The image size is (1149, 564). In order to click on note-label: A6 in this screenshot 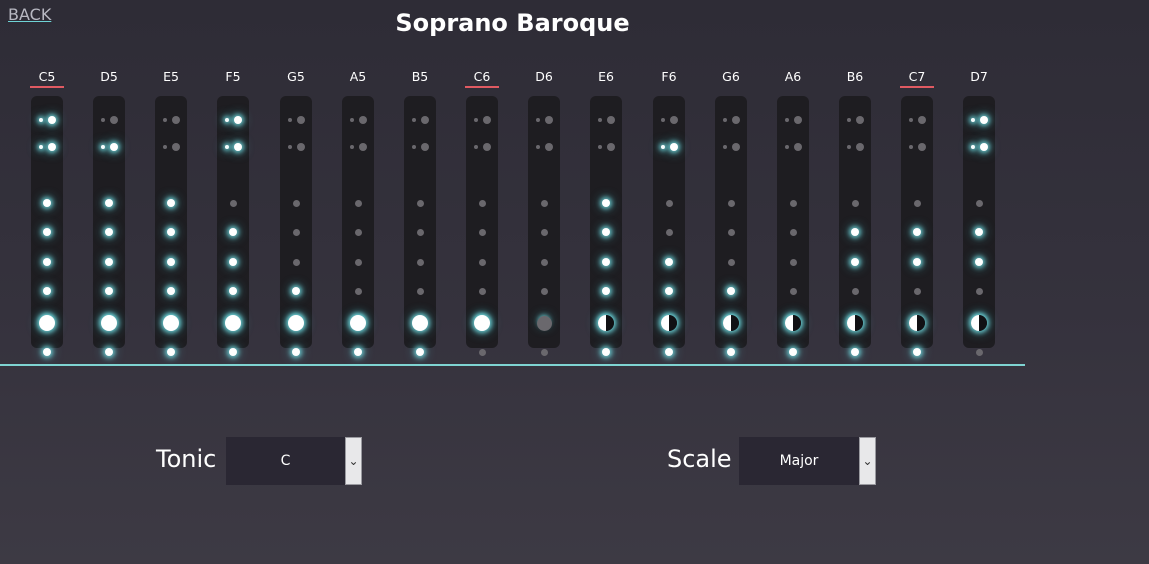, I will do `click(793, 76)`.